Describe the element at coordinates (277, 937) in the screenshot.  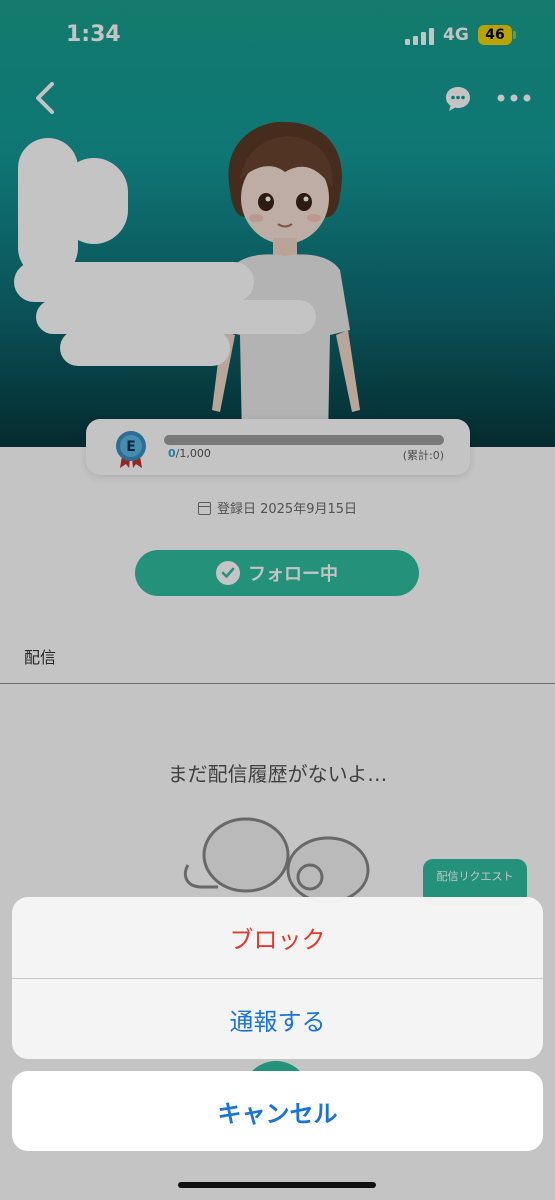
I see `block-button: ブロック` at that location.